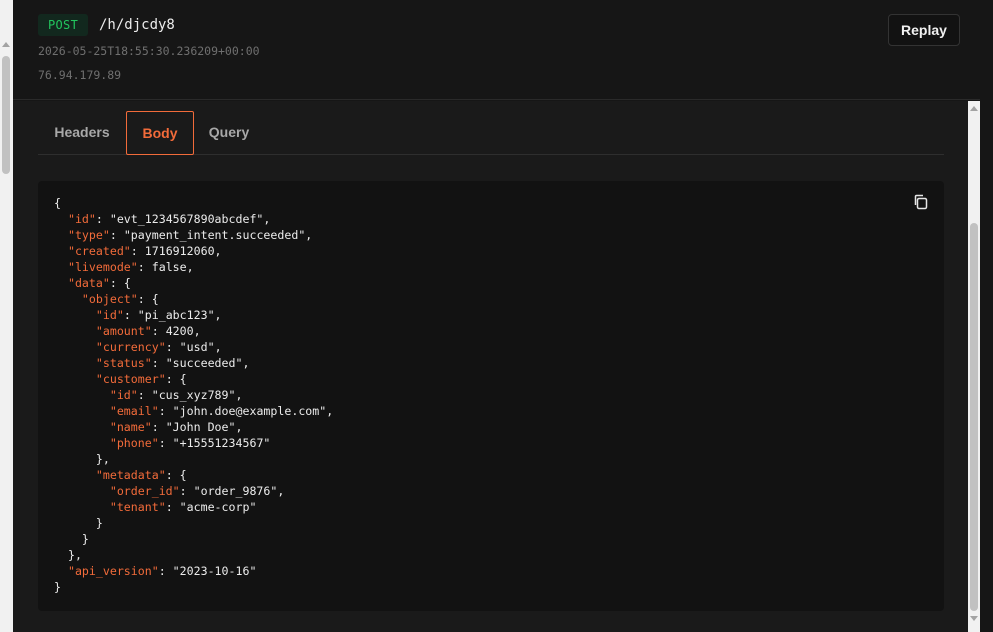 The height and width of the screenshot is (632, 993). I want to click on code-line: "currency": "usd",, so click(138, 347).